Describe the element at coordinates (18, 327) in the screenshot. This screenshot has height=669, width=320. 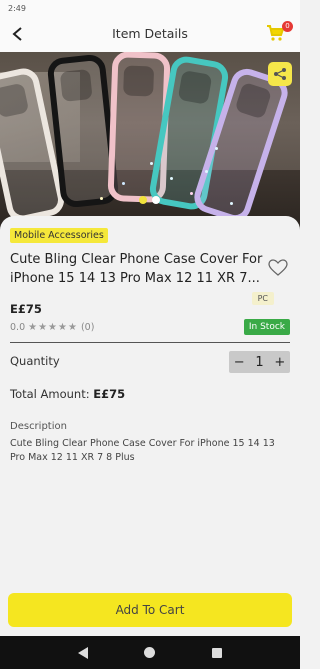
I see `rating-value: 0.0` at that location.